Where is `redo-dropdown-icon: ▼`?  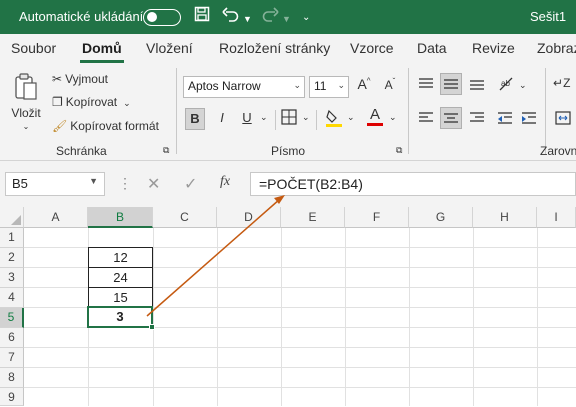
redo-dropdown-icon: ▼ is located at coordinates (286, 19).